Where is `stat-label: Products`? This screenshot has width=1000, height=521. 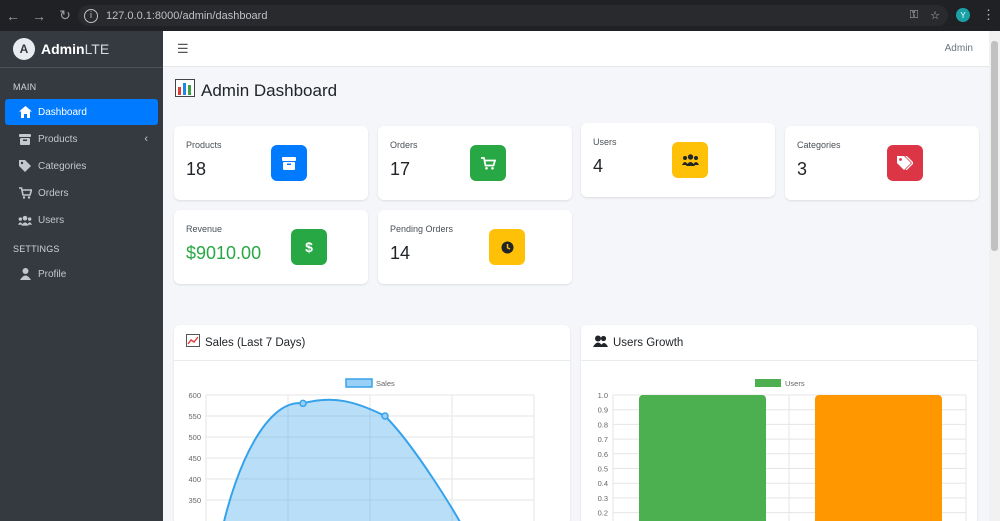
stat-label: Products is located at coordinates (204, 145).